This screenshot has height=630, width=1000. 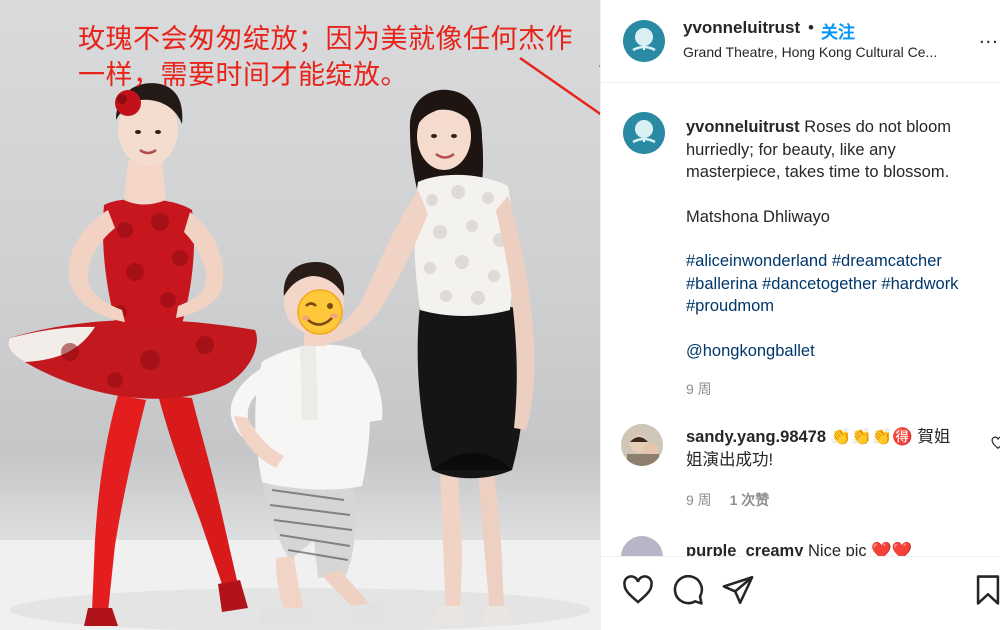 I want to click on comment-item-2: purple_creamy Nice pic ❤️❤️, so click(x=836, y=548).